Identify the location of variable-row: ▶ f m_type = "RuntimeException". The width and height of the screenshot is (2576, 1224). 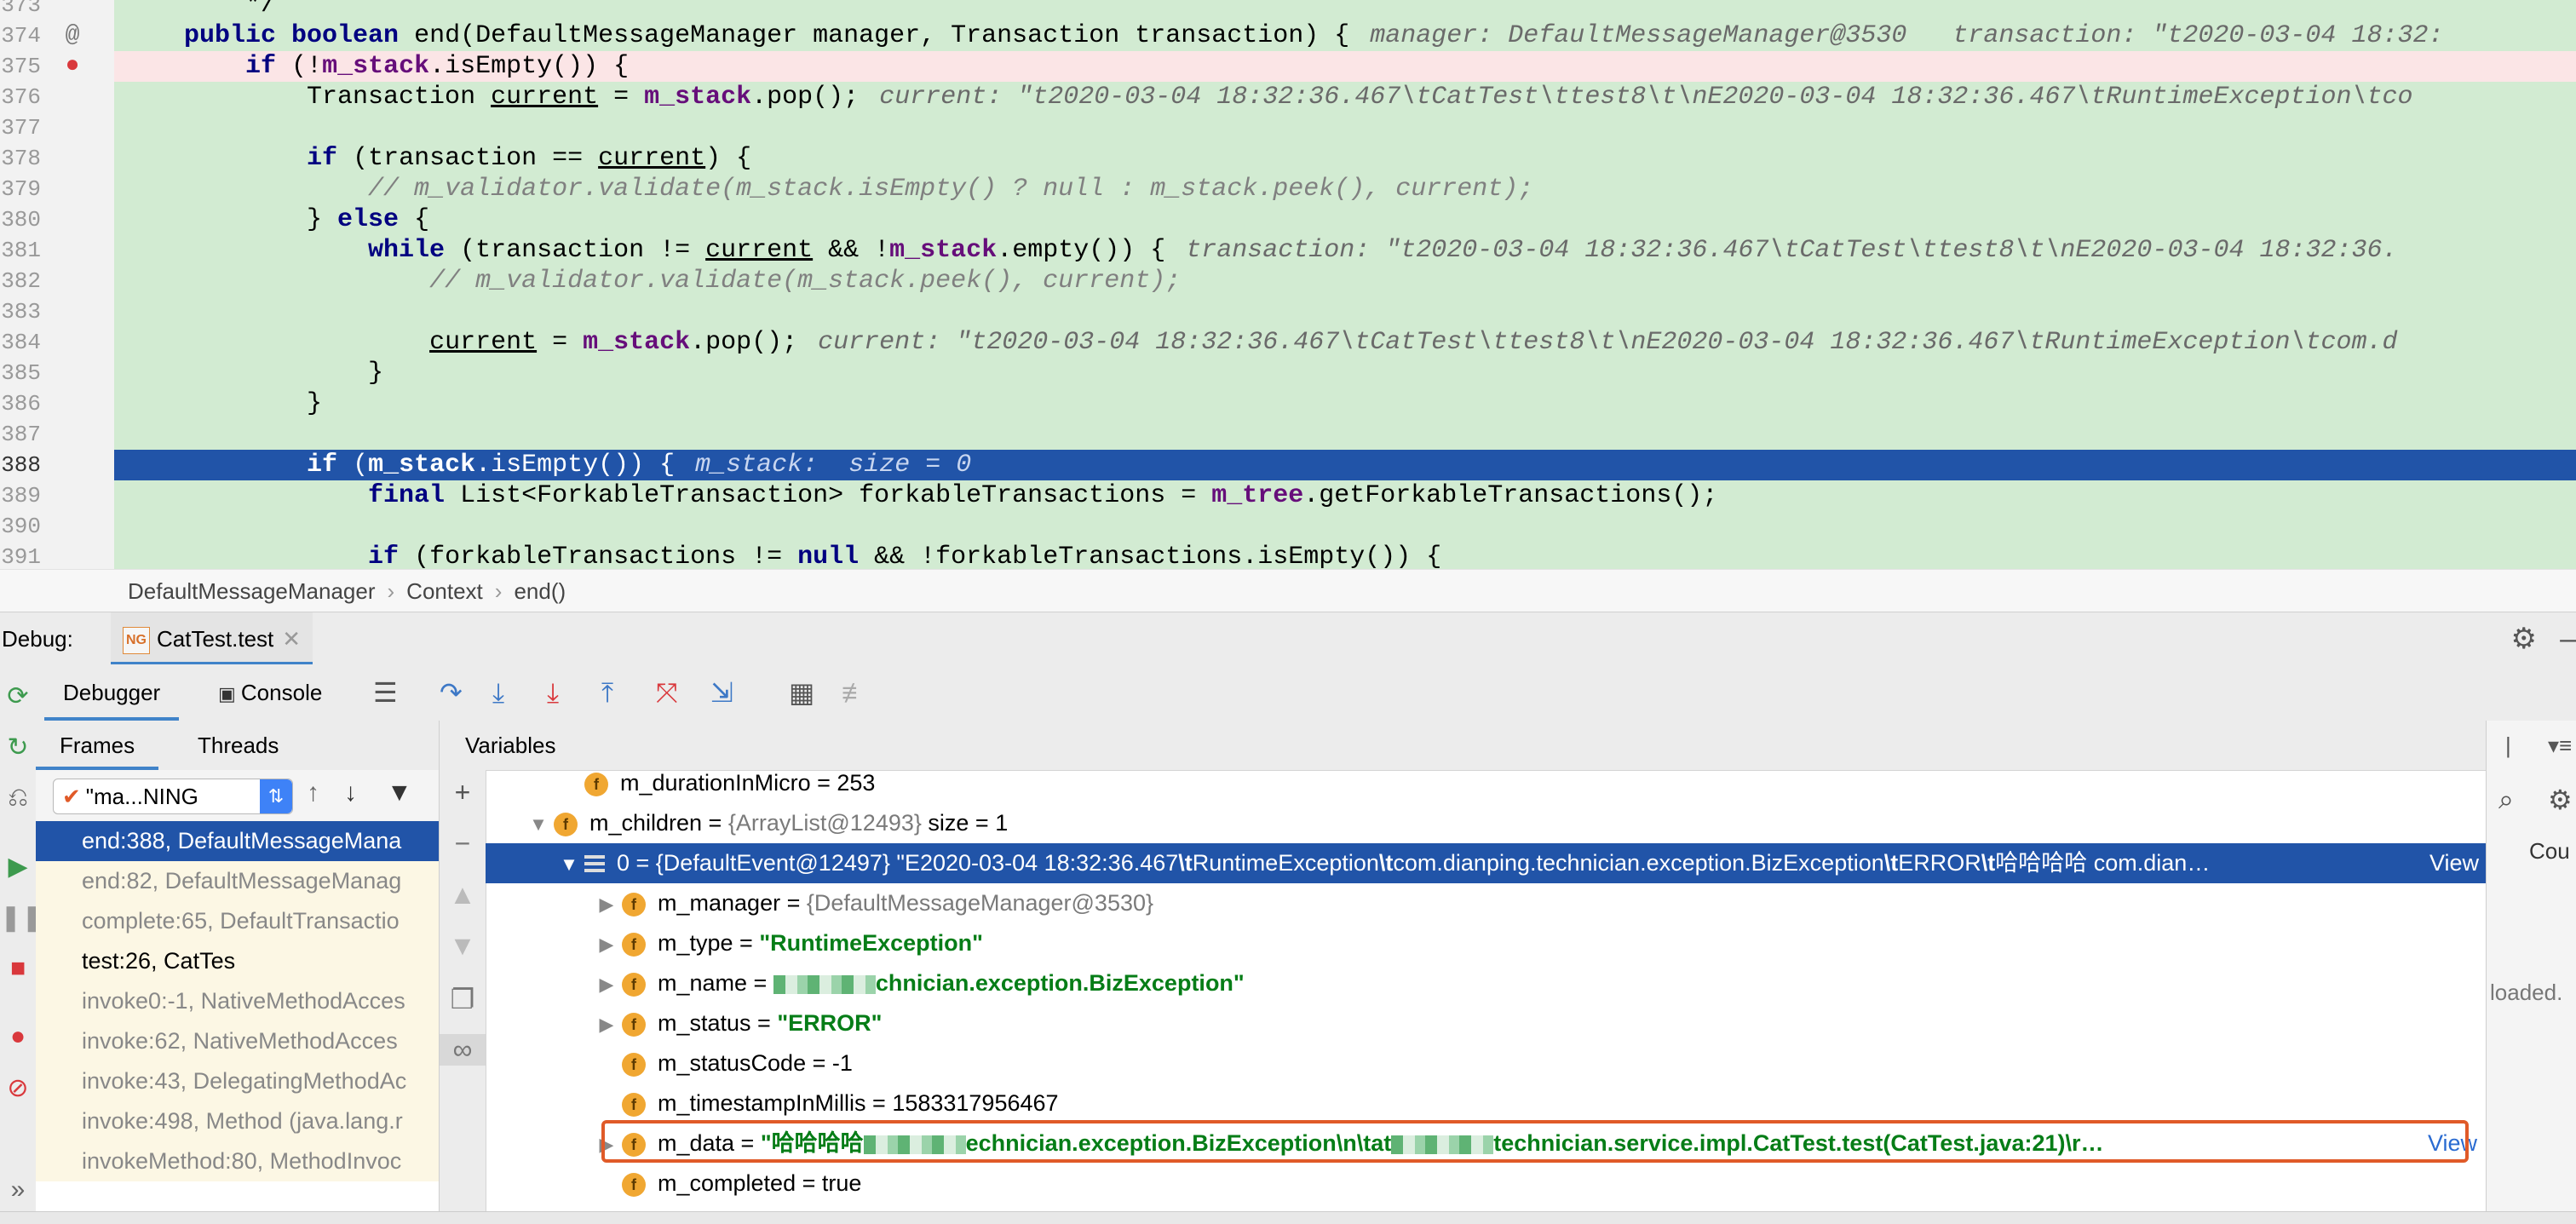
(1539, 943).